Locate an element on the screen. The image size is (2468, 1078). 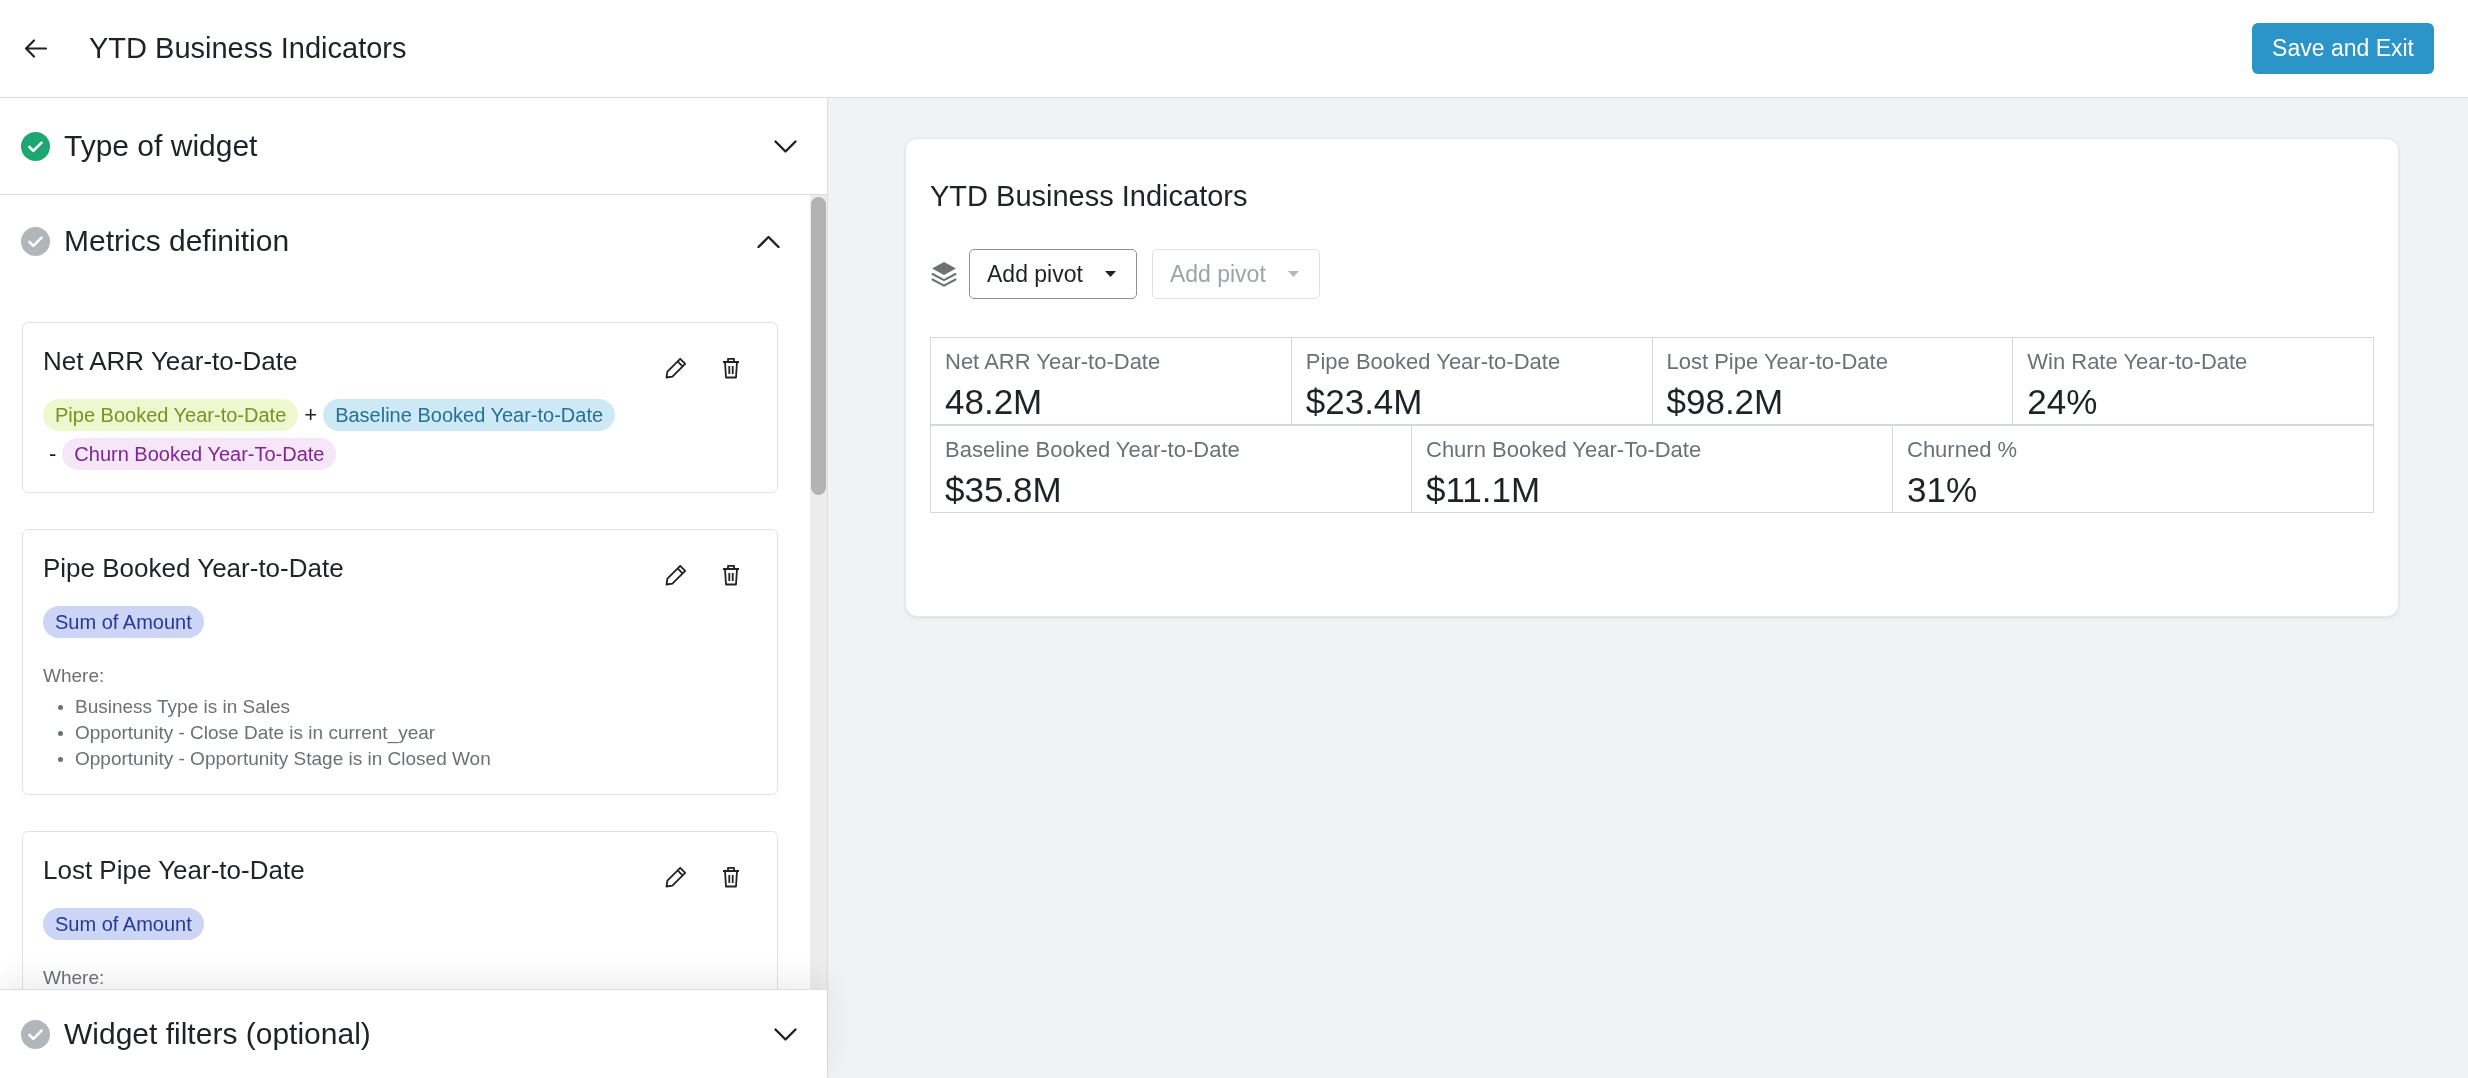
metric-value: $35.8M is located at coordinates (1004, 490).